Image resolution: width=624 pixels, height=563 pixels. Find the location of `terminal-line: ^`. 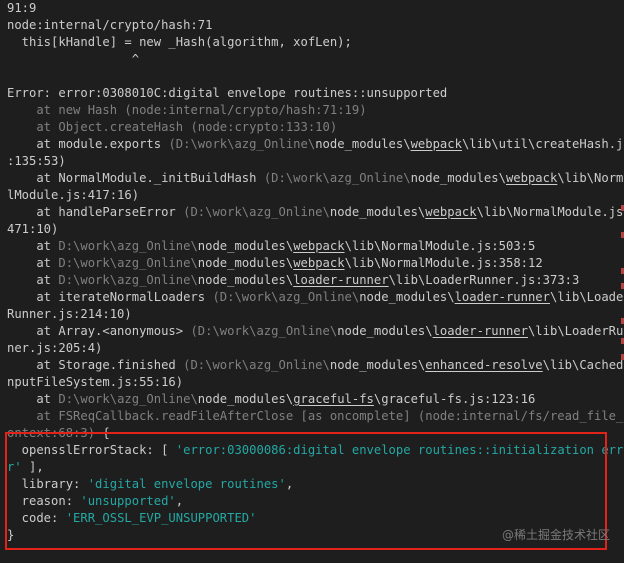

terminal-line: ^ is located at coordinates (312, 59).